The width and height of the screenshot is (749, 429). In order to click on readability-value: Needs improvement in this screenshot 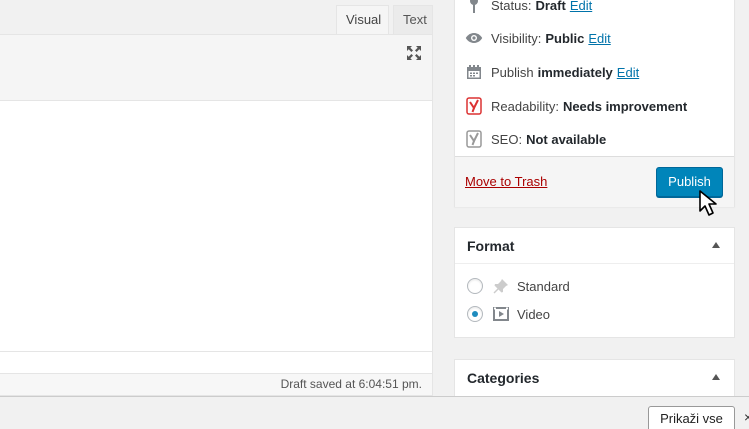, I will do `click(625, 106)`.